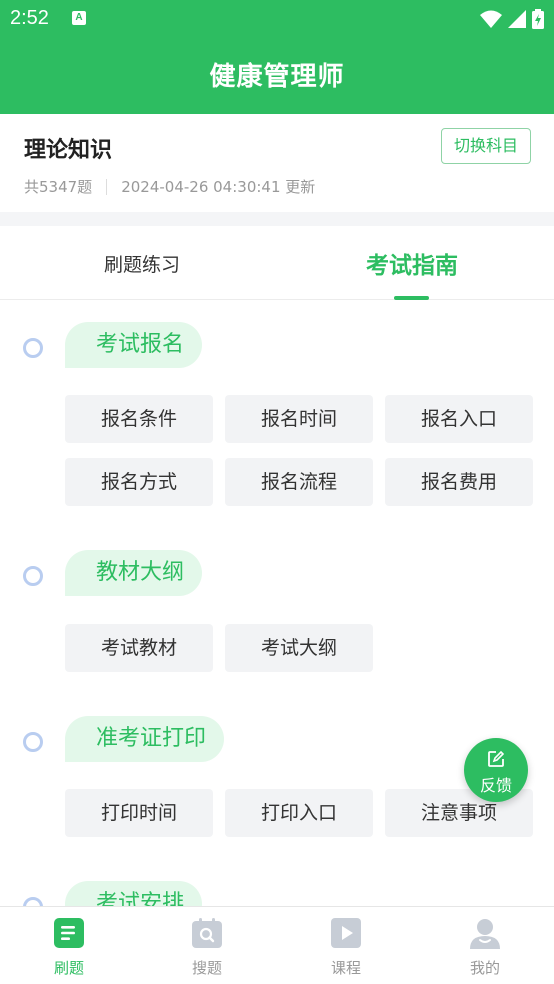  I want to click on user-icon, so click(485, 934).